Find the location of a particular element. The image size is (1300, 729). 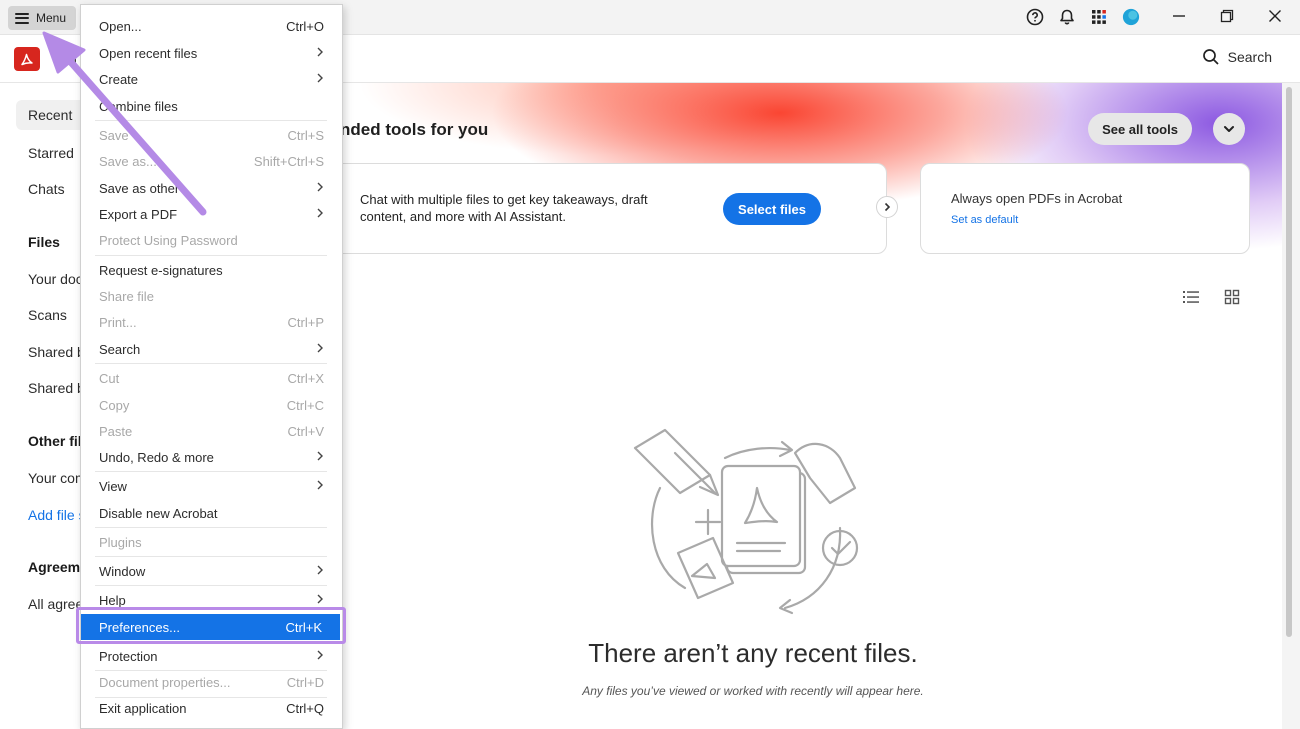

menu-item-label: Undo, Redo & more is located at coordinates (156, 457).